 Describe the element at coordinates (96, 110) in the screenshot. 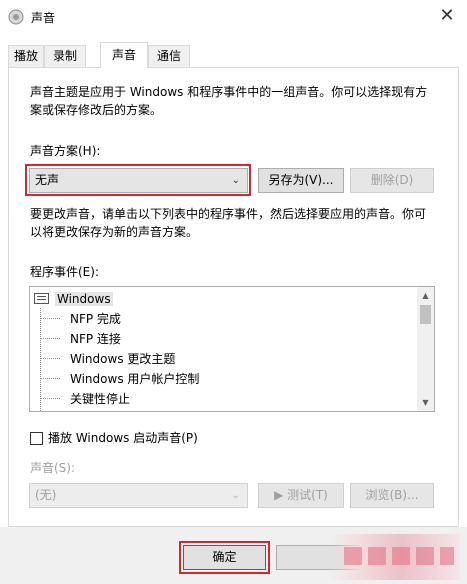

I see `intro-text-line2: 案或保存修改后的方案。` at that location.